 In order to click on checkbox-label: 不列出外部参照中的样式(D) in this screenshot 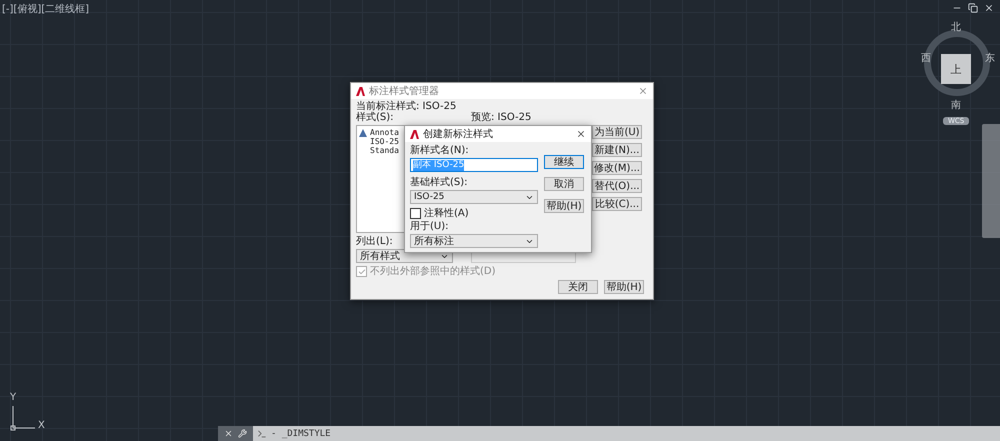, I will do `click(433, 271)`.